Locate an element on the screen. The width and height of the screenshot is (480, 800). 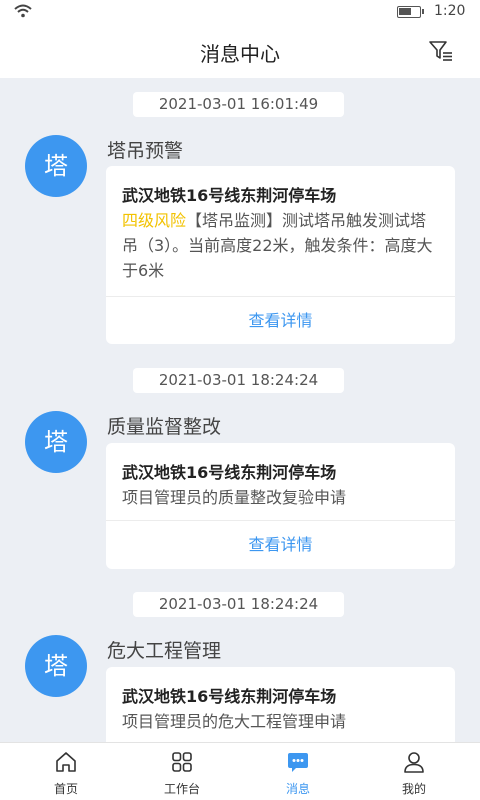
message-icon is located at coordinates (298, 762).